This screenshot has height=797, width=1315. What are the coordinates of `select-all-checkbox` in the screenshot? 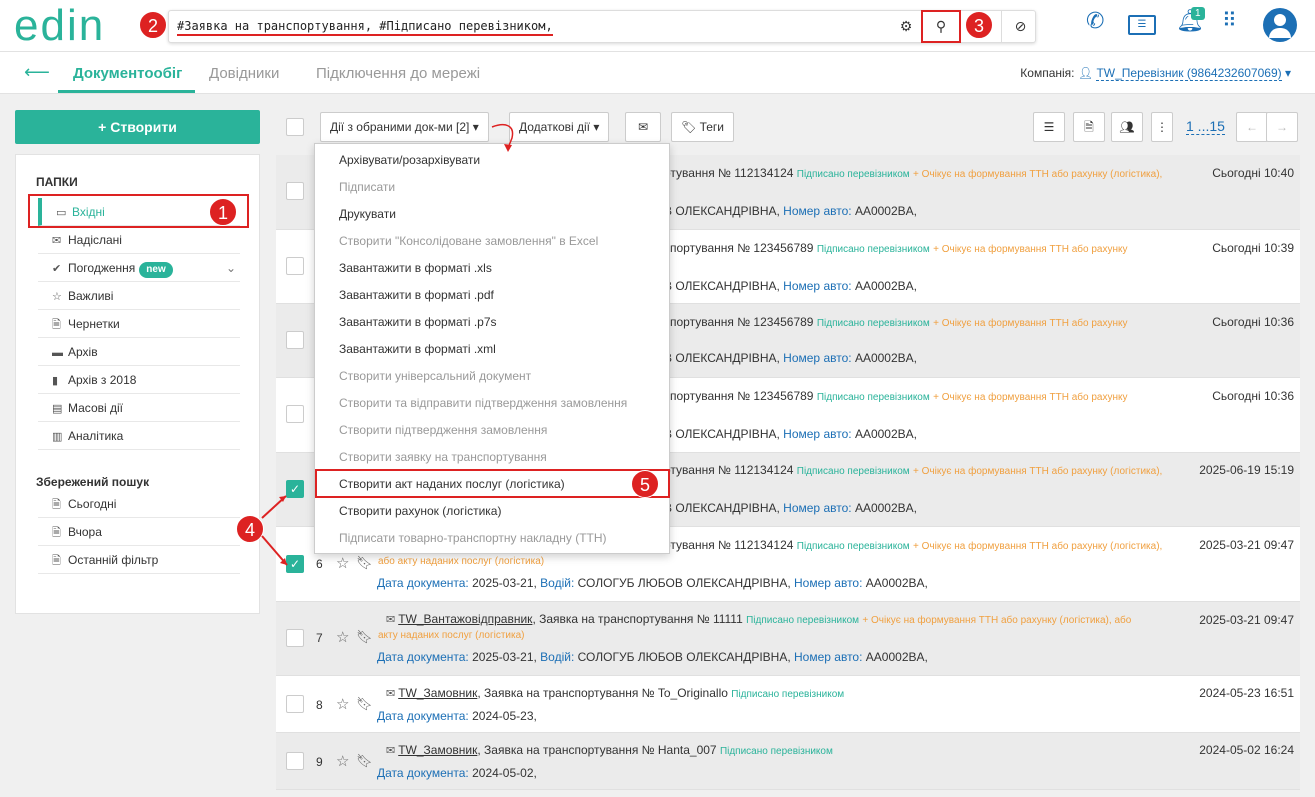 It's located at (295, 127).